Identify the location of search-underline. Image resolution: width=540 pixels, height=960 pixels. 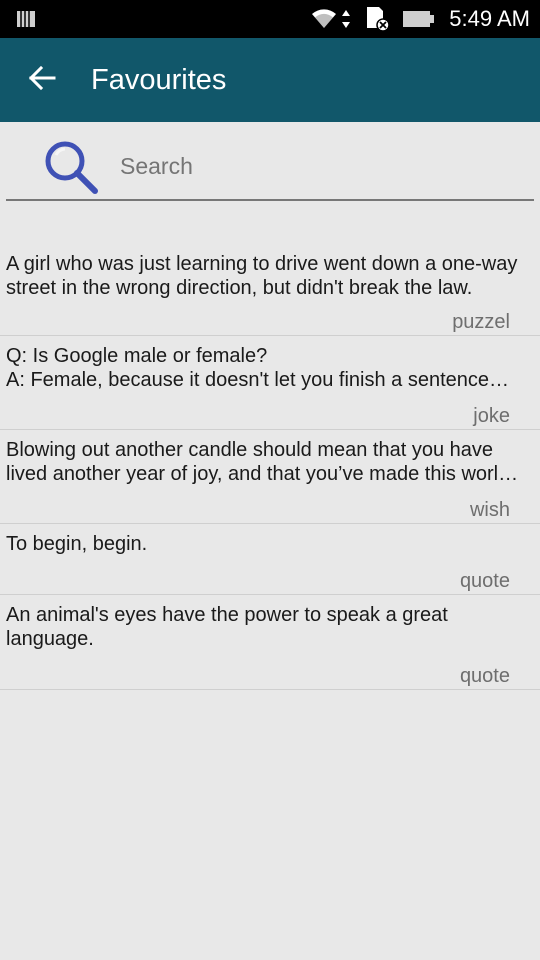
(270, 200).